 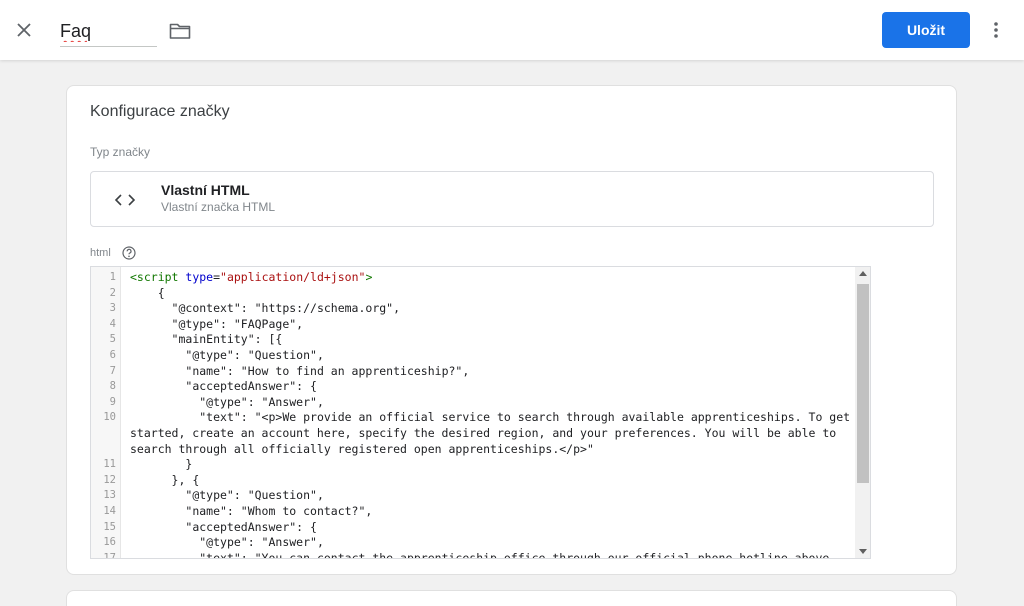 What do you see at coordinates (112, 386) in the screenshot?
I see `line-number: 8` at bounding box center [112, 386].